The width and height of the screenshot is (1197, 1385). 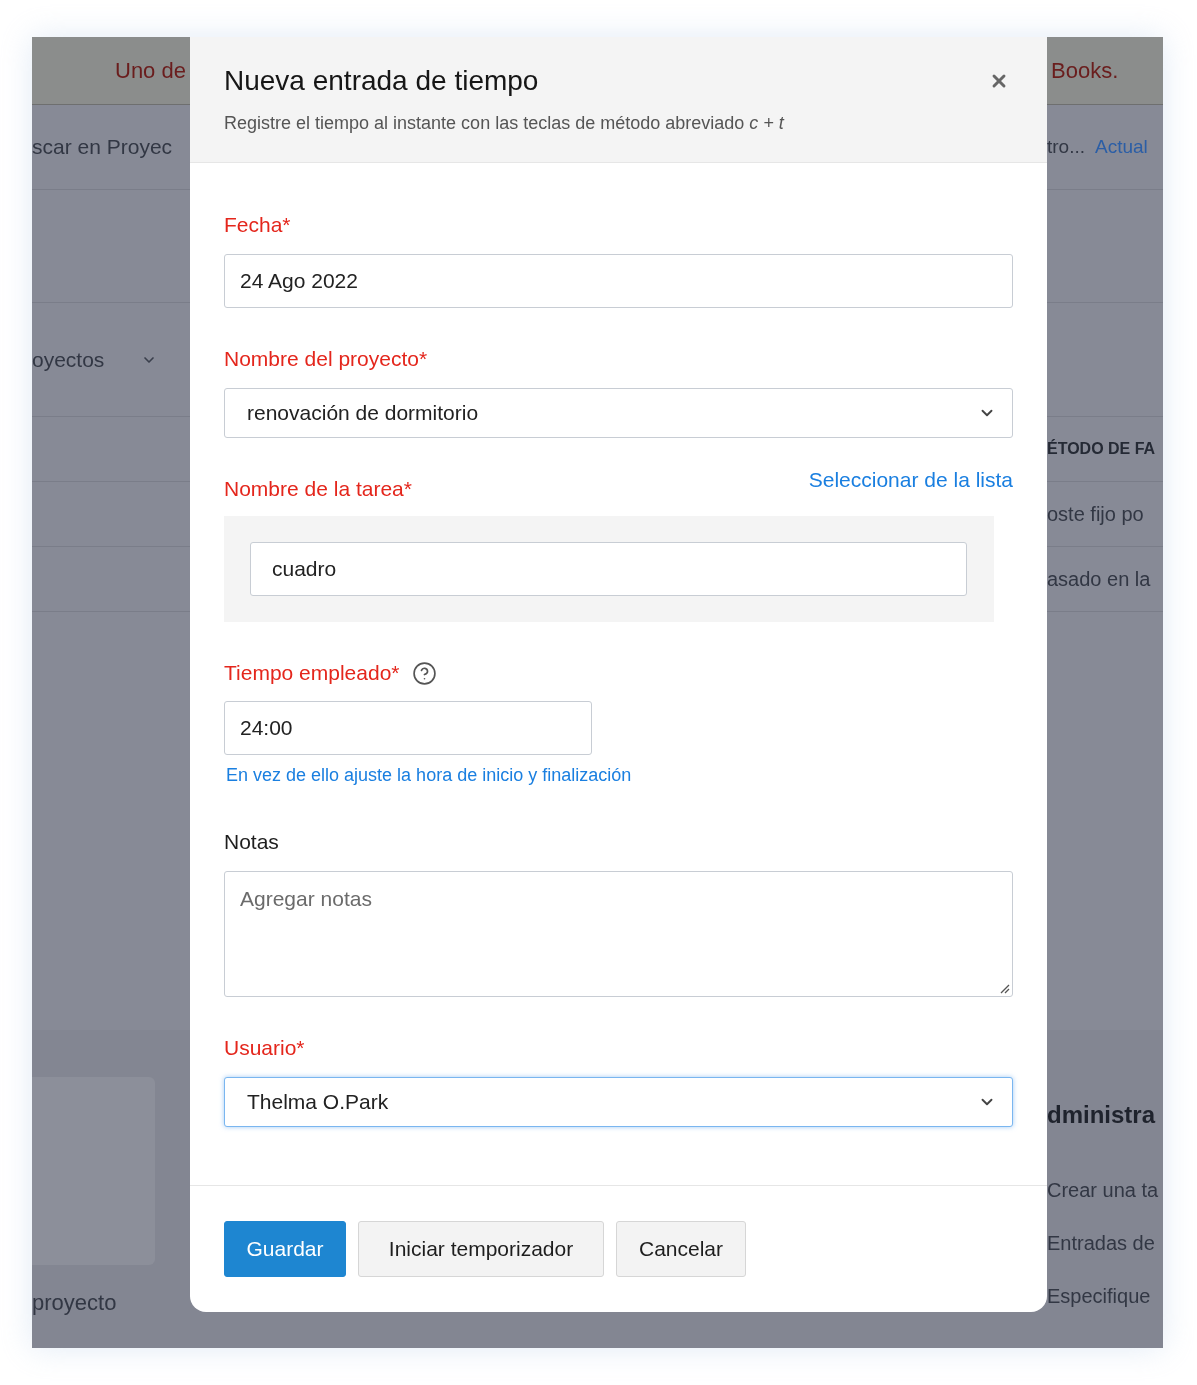 What do you see at coordinates (608, 569) in the screenshot?
I see `task-field: cuadro` at bounding box center [608, 569].